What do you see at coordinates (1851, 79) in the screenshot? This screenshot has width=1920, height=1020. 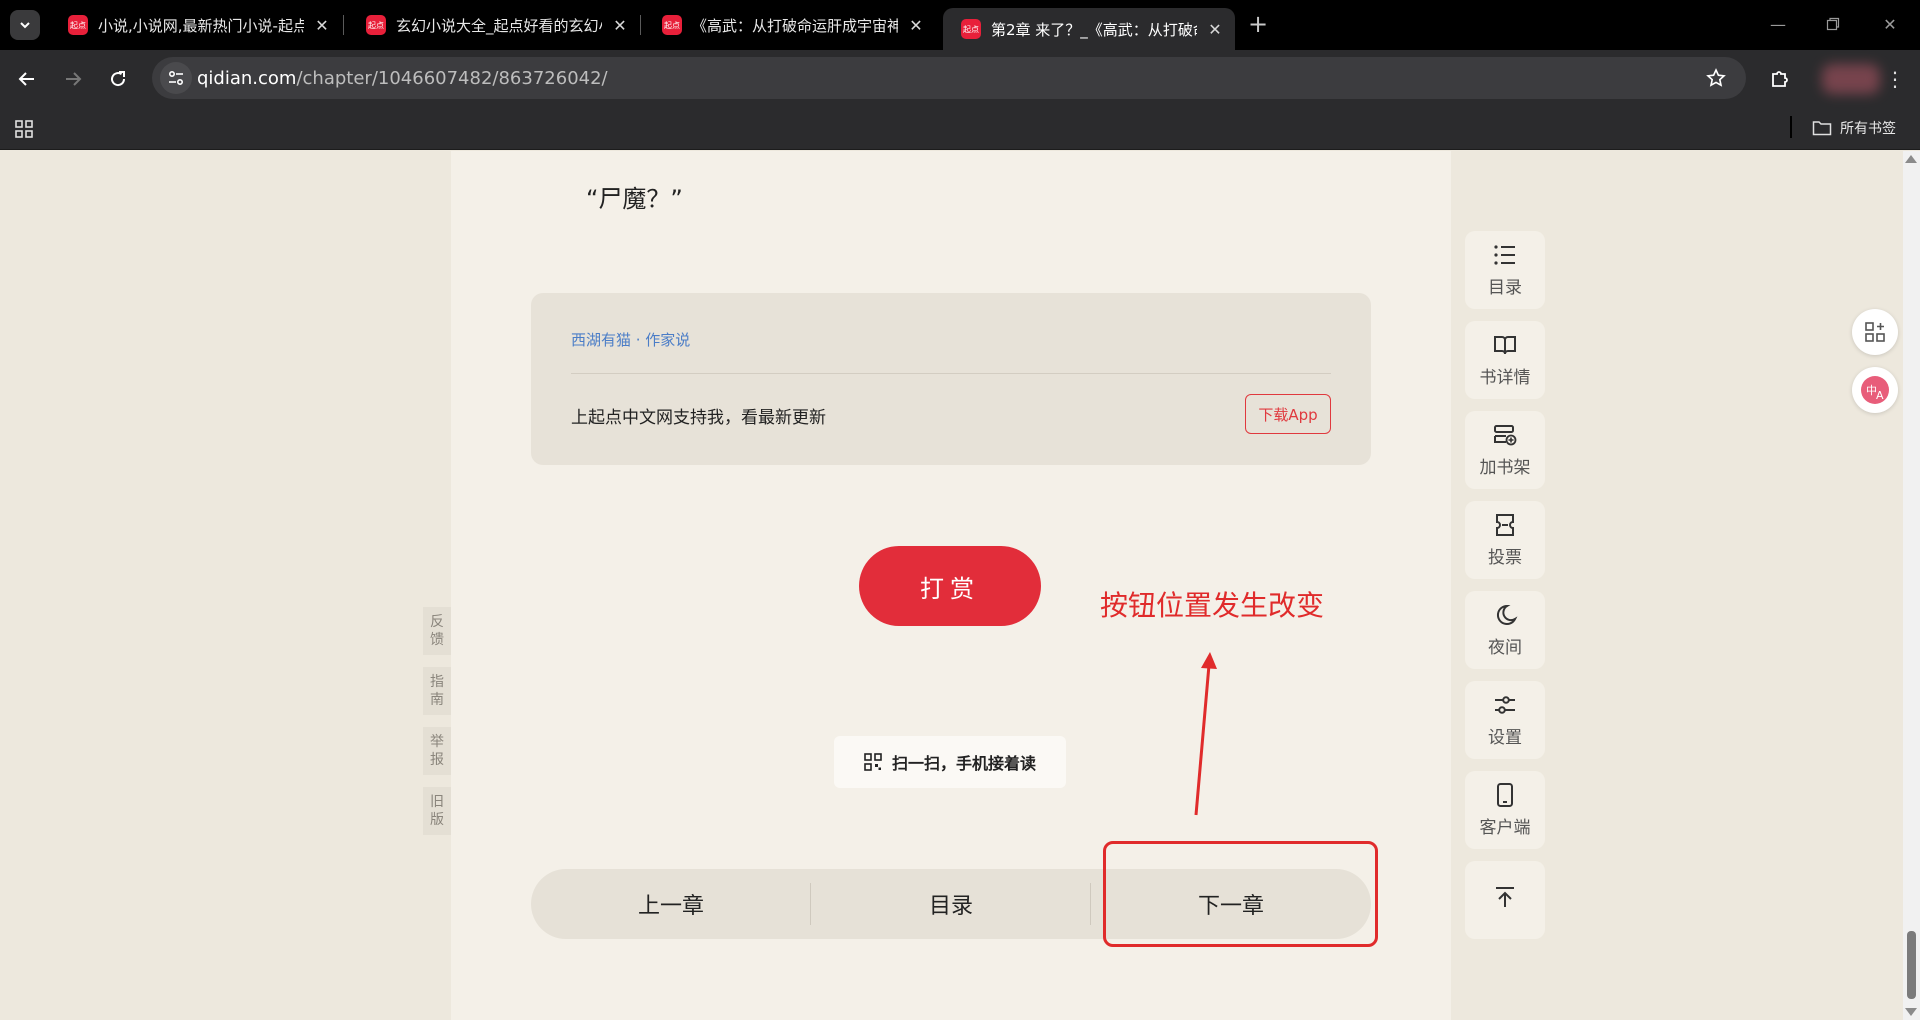 I see `profile-avatar` at bounding box center [1851, 79].